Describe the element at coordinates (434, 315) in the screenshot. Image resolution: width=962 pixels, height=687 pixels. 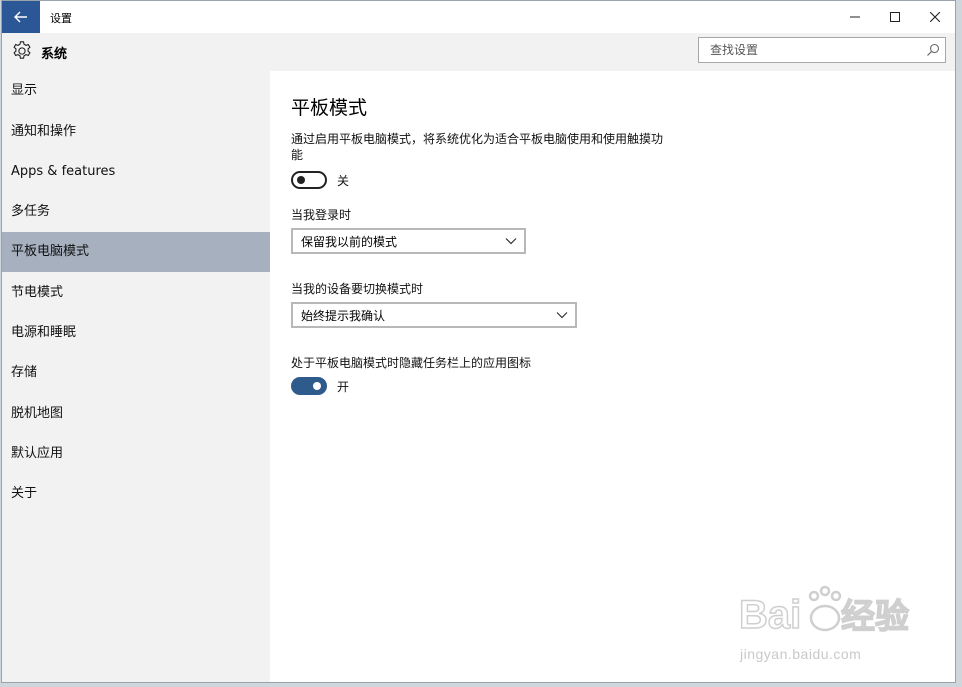
I see `switch-mode-select: 始终提示我确认` at that location.